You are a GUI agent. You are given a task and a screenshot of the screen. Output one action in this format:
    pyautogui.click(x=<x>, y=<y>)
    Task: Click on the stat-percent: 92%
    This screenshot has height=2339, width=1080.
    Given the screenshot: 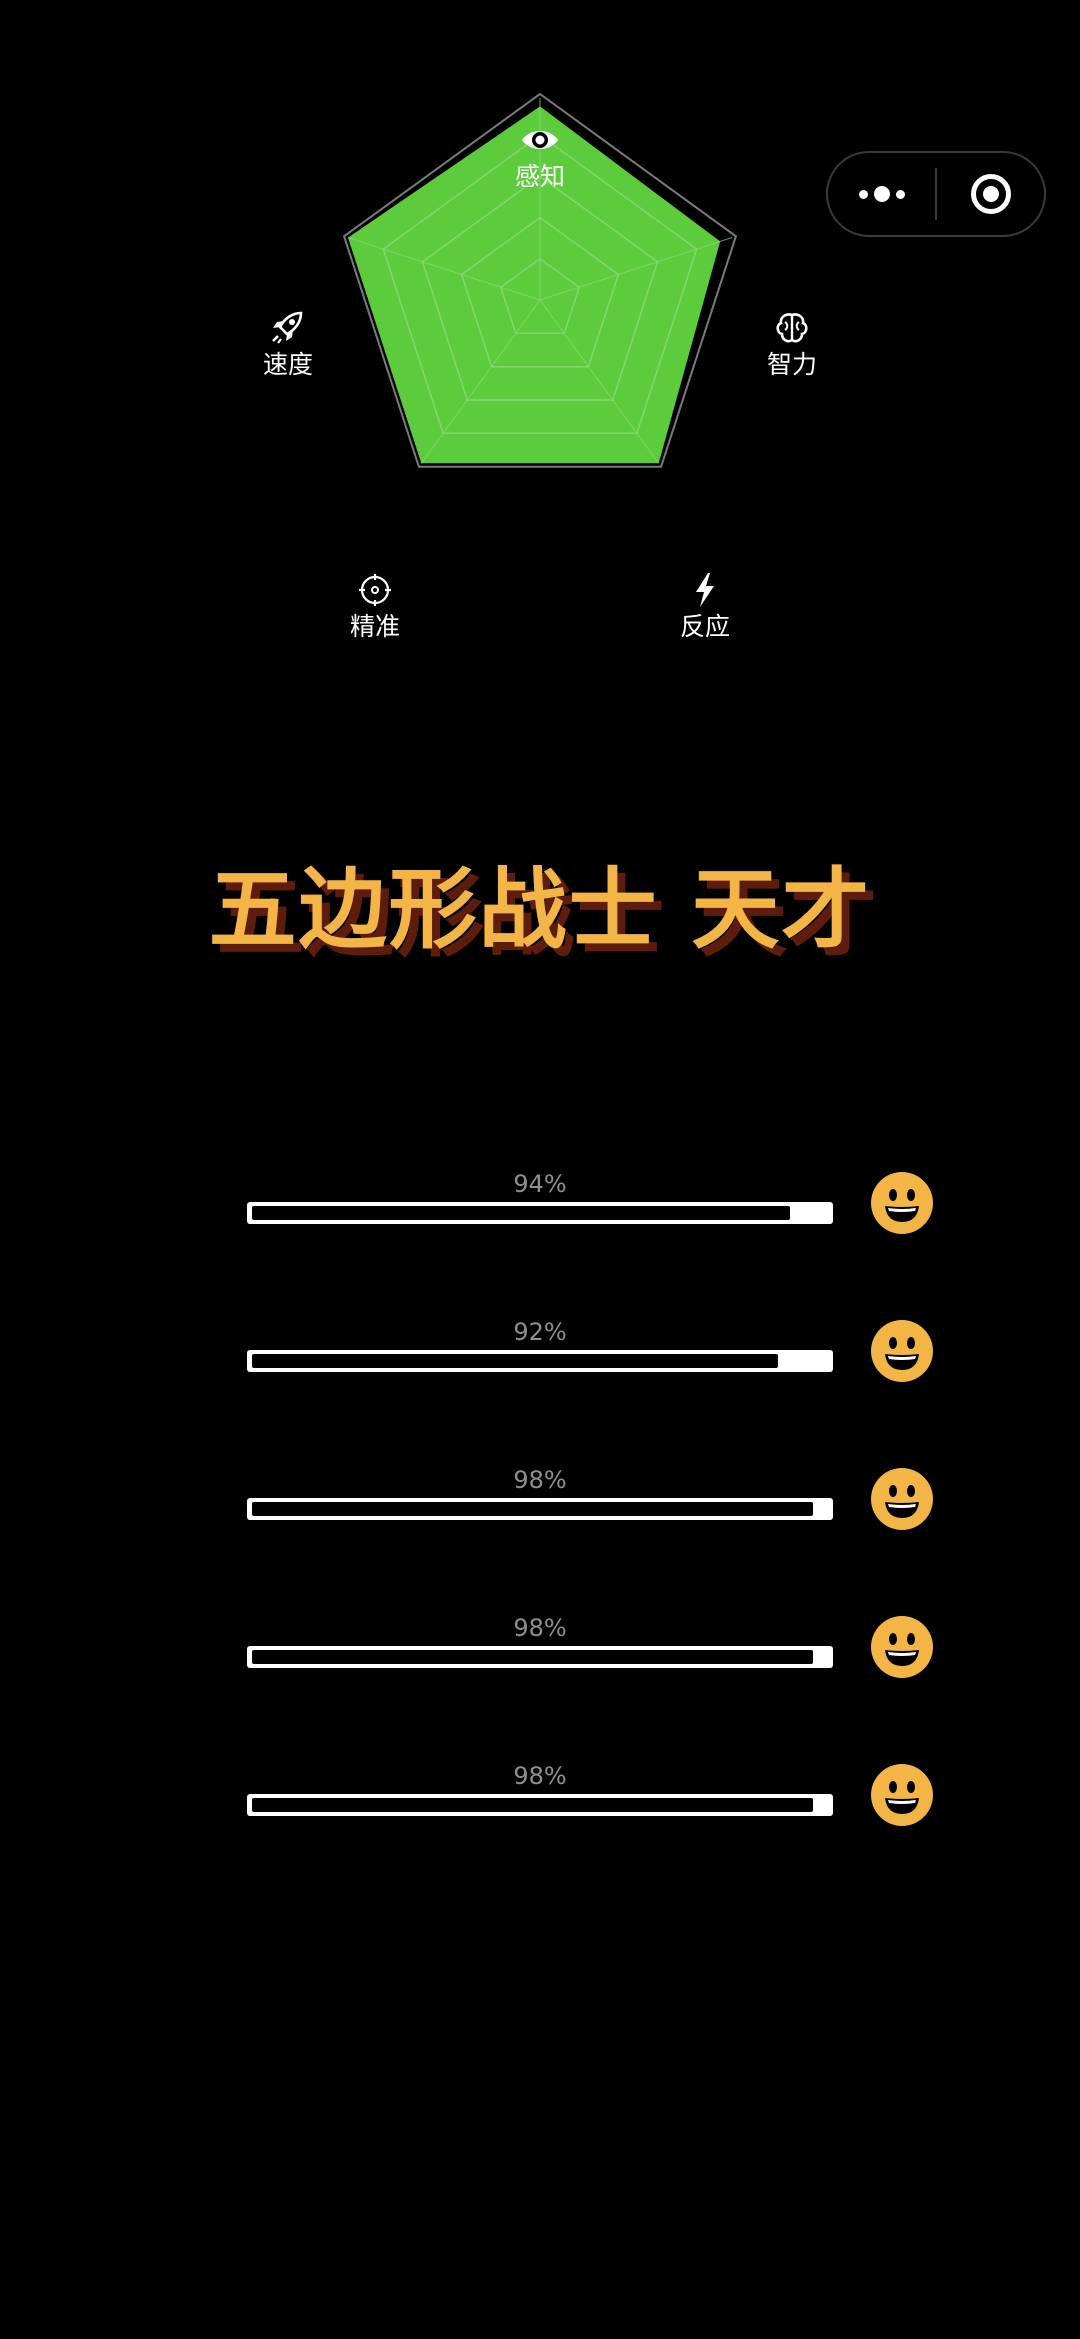 What is the action you would take?
    pyautogui.click(x=540, y=1332)
    